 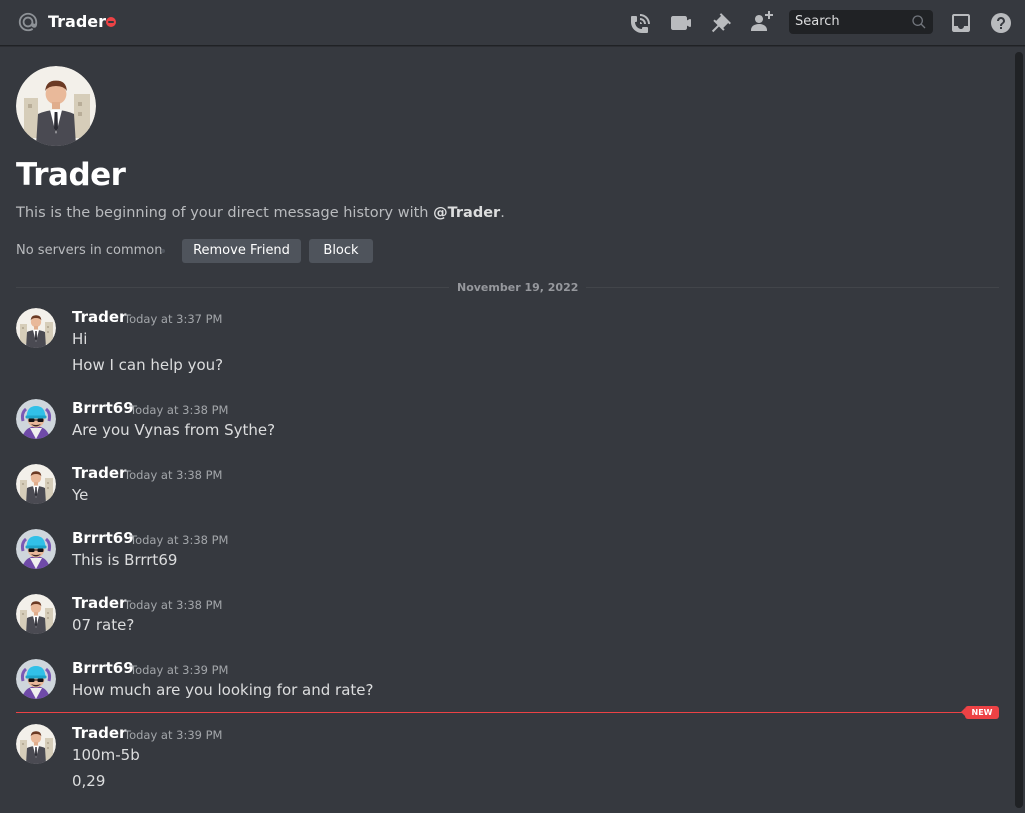 I want to click on separator-dot, so click(x=163, y=251).